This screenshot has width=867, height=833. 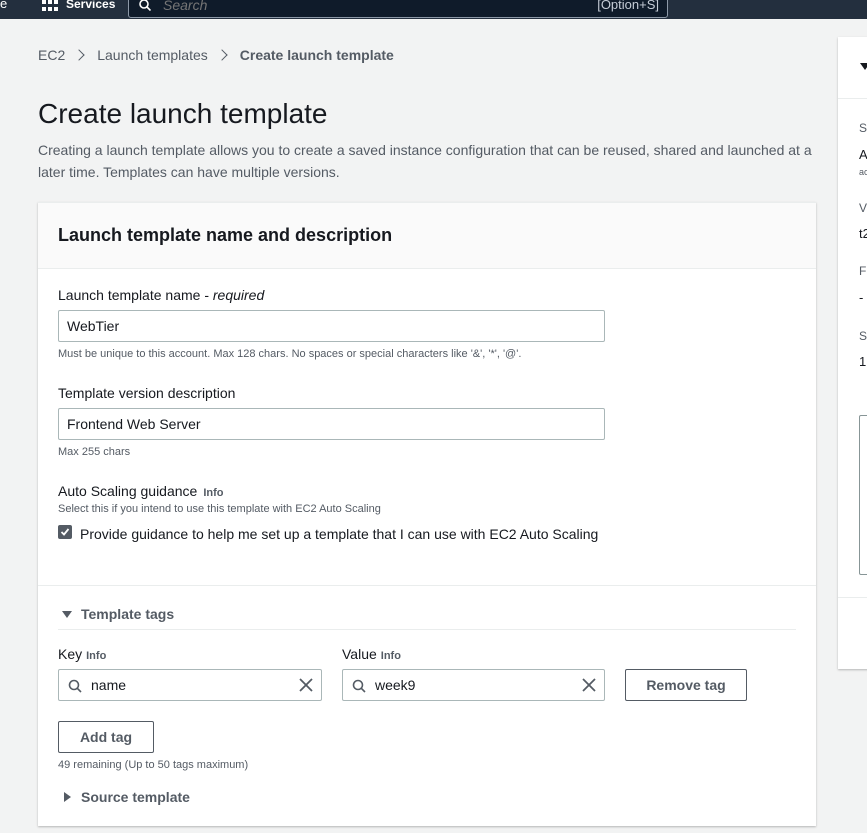 What do you see at coordinates (94, 452) in the screenshot?
I see `version-description-hint: Max 255 chars` at bounding box center [94, 452].